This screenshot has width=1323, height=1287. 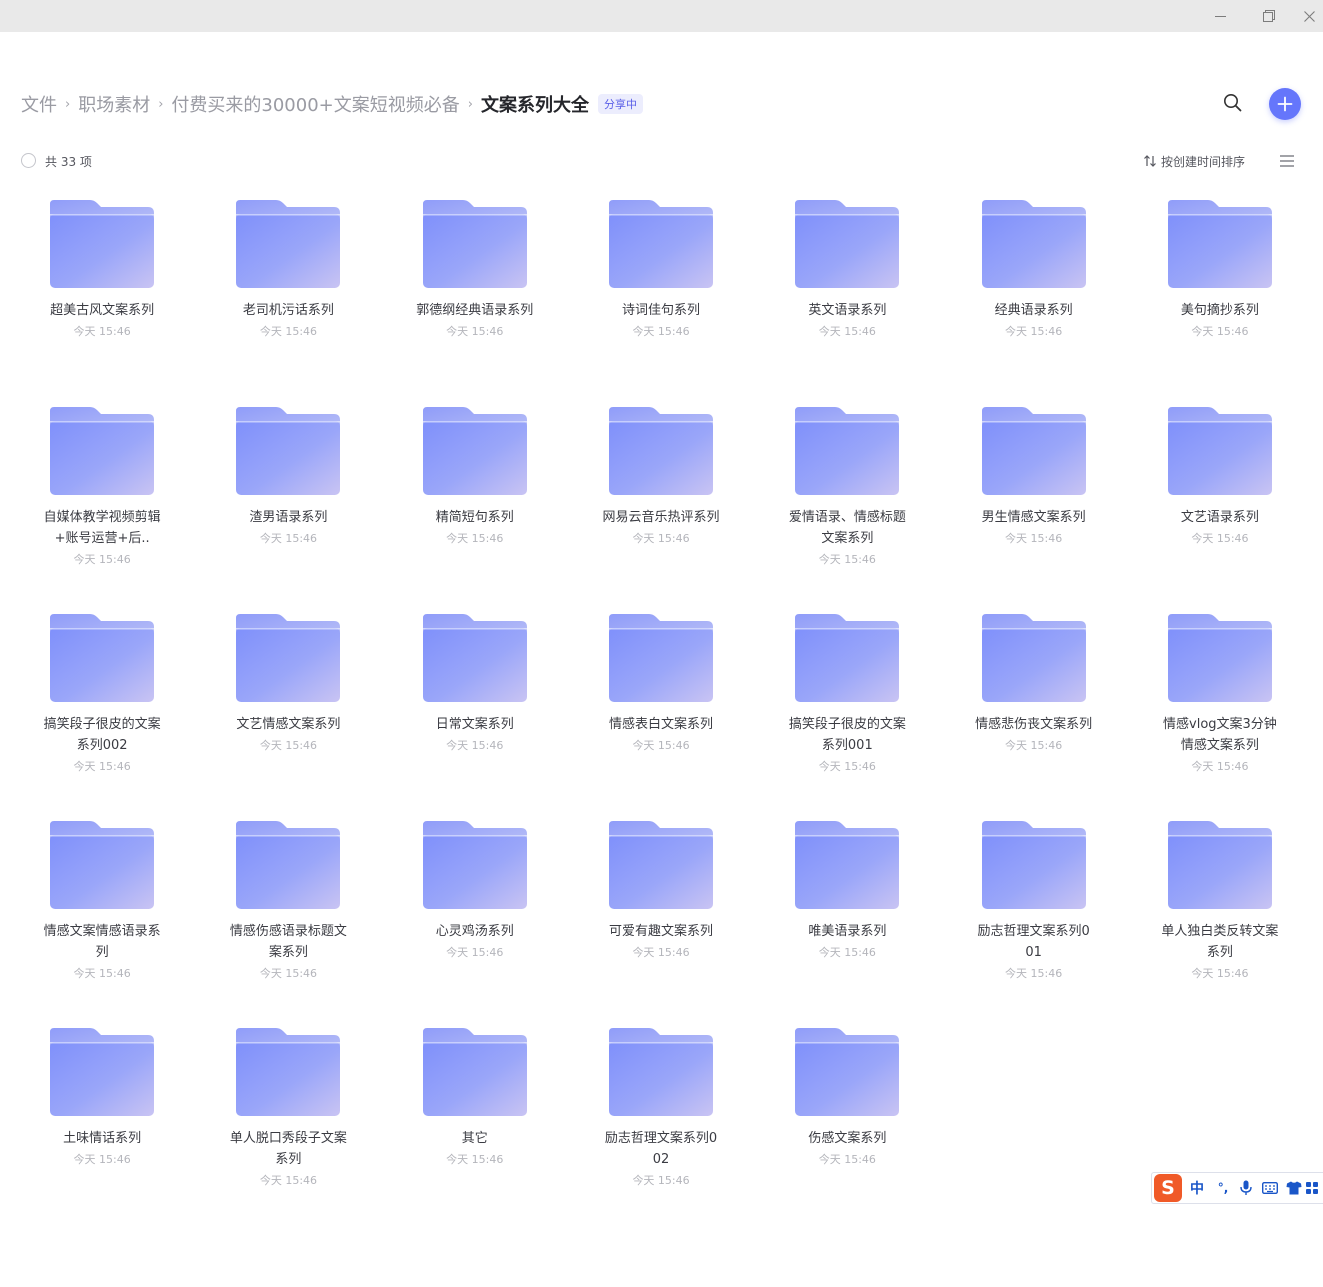 What do you see at coordinates (847, 1138) in the screenshot?
I see `folder-name: 伤感文案系列` at bounding box center [847, 1138].